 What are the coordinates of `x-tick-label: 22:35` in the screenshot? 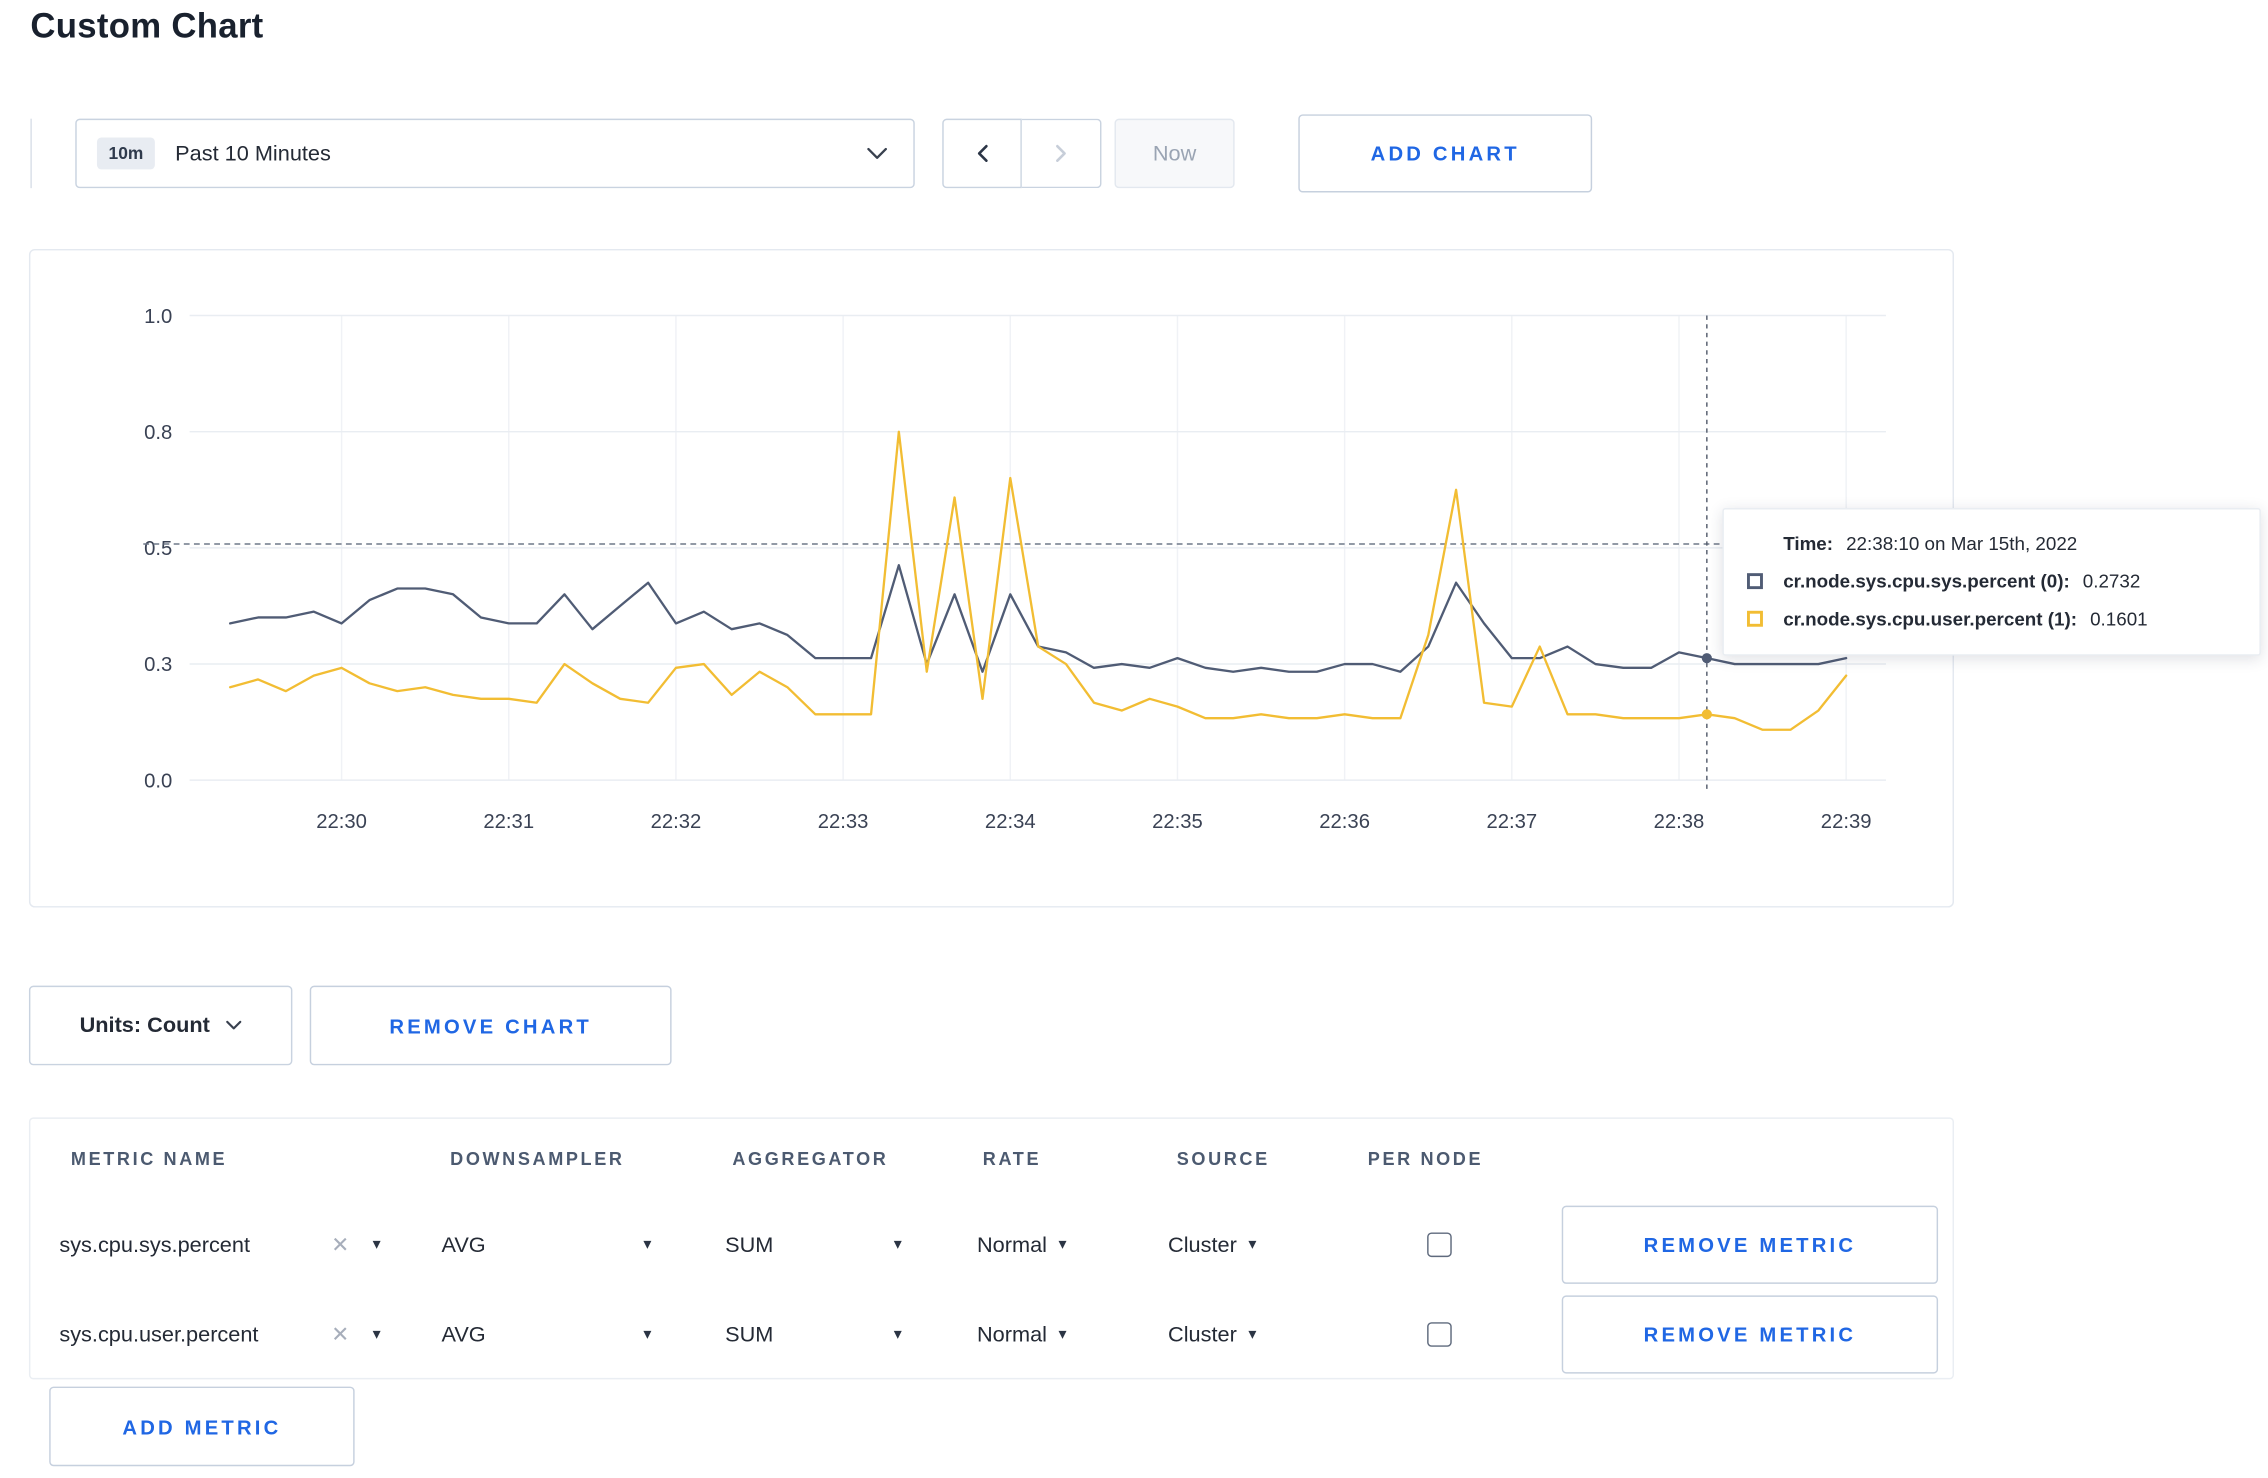 It's located at (1177, 822).